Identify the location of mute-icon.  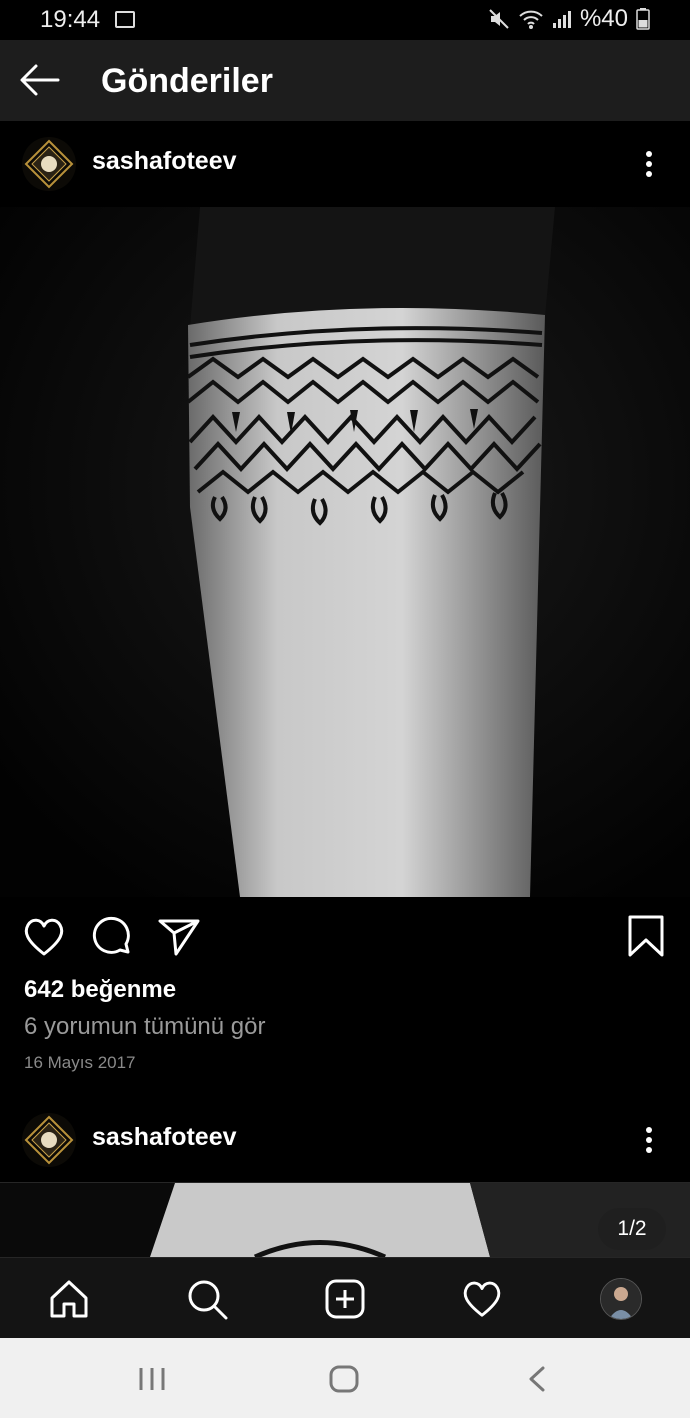
(499, 19).